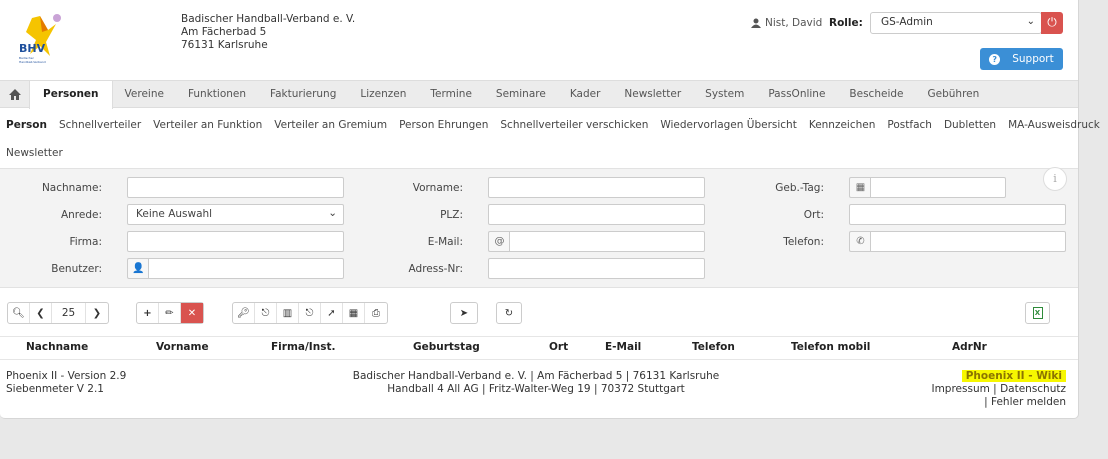 Image resolution: width=1108 pixels, height=459 pixels. I want to click on tab-termine: Termine, so click(450, 94).